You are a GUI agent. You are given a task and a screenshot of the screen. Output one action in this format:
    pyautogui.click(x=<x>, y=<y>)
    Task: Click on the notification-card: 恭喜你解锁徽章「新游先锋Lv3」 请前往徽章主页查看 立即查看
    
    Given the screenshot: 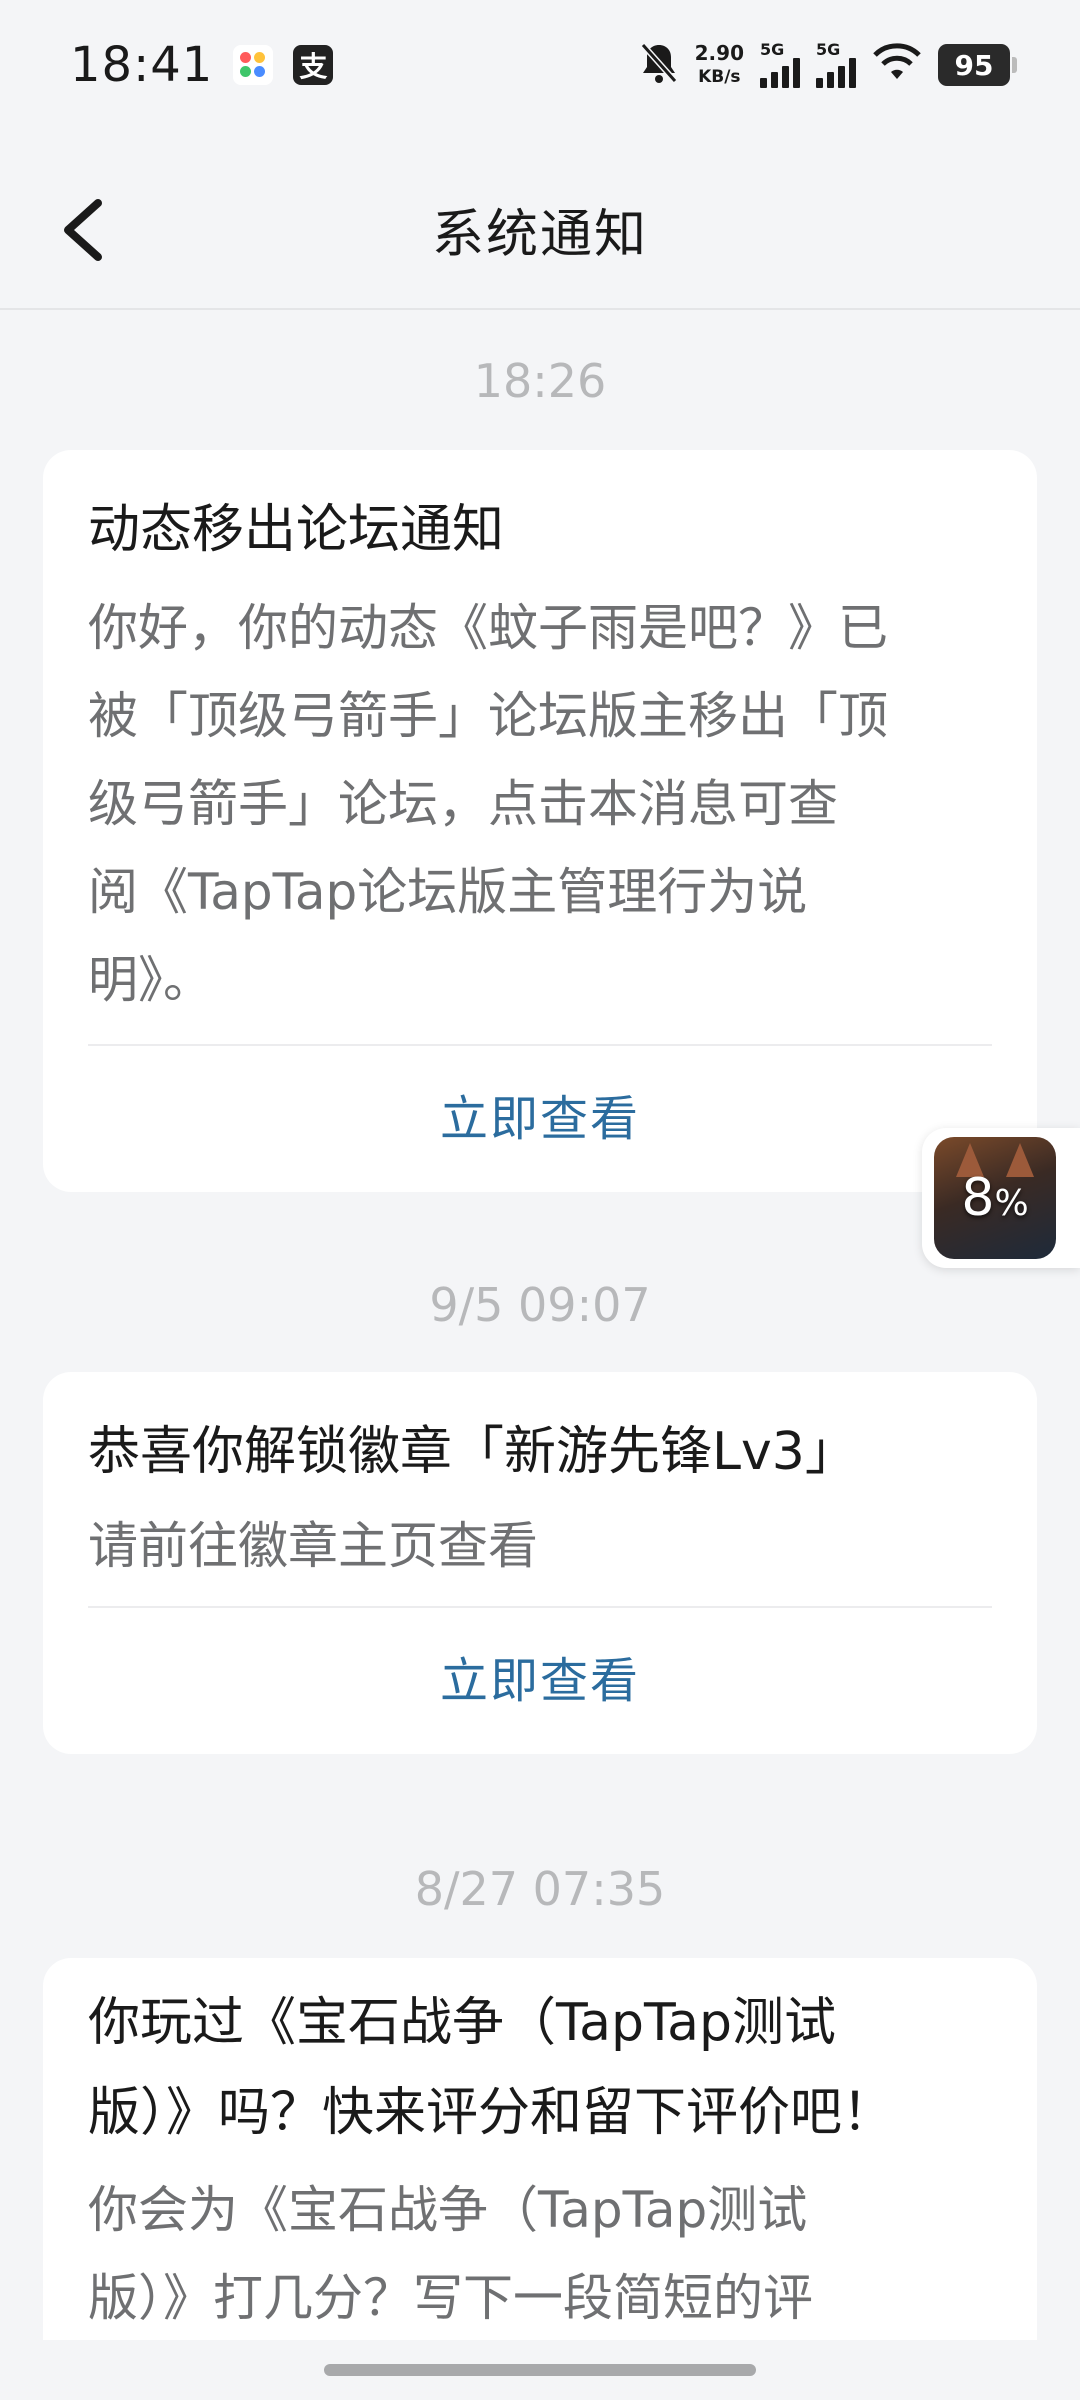 What is the action you would take?
    pyautogui.click(x=540, y=1563)
    